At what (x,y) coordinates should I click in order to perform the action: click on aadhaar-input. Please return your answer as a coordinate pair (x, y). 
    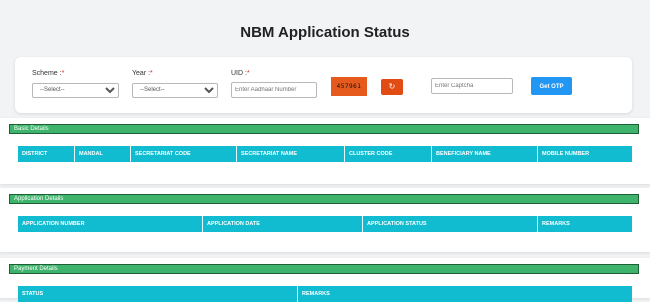
    Looking at the image, I should click on (274, 90).